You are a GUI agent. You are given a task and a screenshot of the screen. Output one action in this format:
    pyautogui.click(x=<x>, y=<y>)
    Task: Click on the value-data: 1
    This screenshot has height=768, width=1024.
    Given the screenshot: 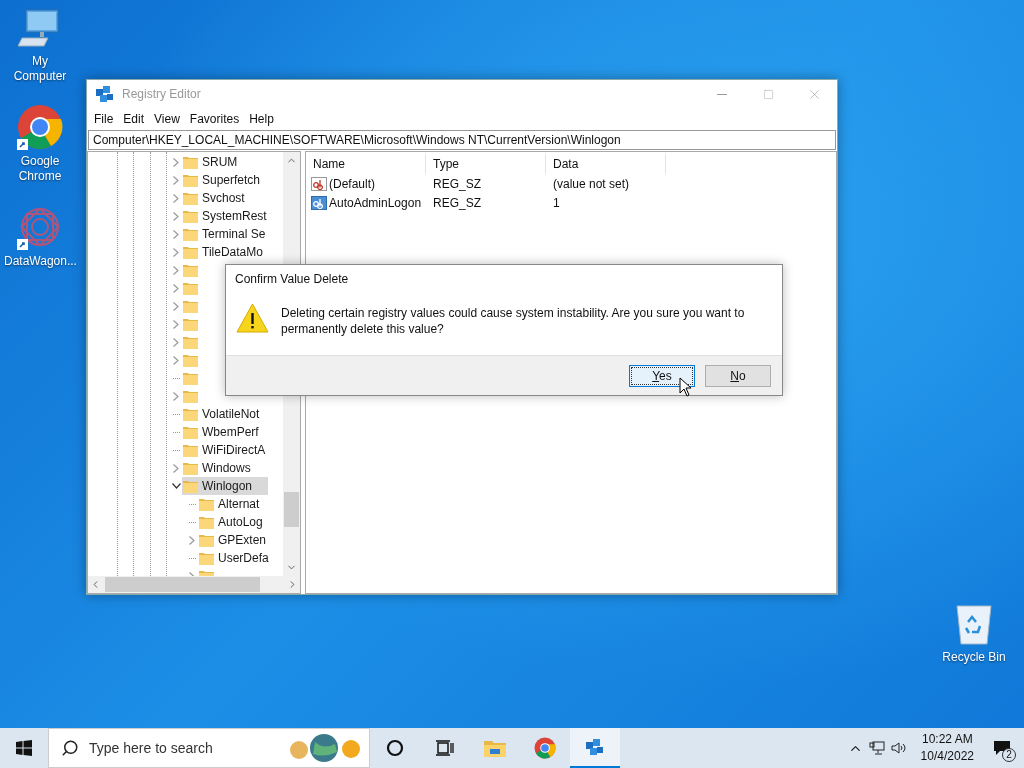 What is the action you would take?
    pyautogui.click(x=556, y=203)
    